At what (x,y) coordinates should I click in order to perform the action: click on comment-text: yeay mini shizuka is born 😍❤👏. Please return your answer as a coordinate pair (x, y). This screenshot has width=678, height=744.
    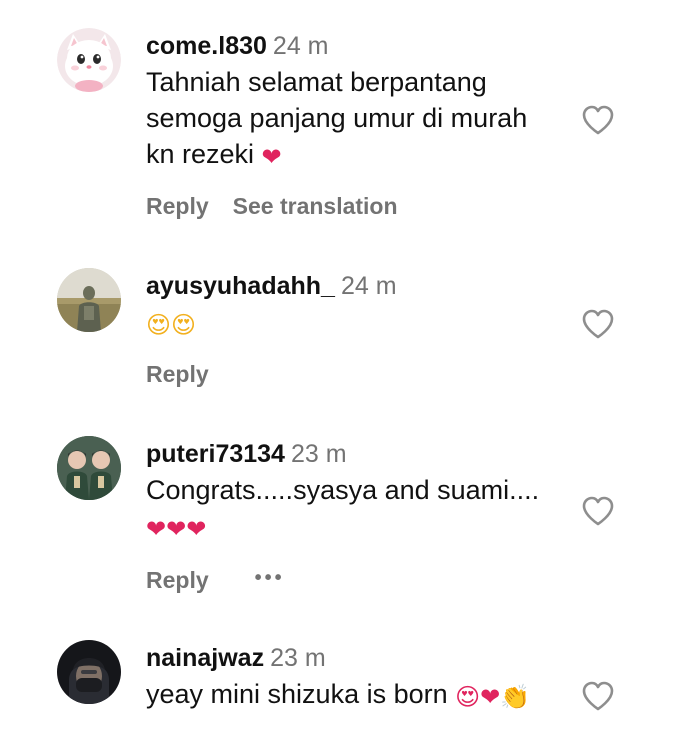
    Looking at the image, I should click on (356, 695).